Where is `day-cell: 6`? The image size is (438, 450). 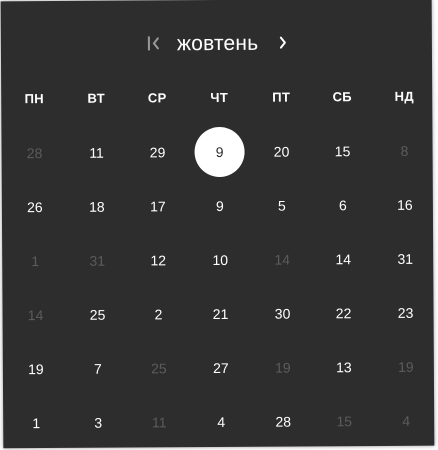 day-cell: 6 is located at coordinates (343, 205).